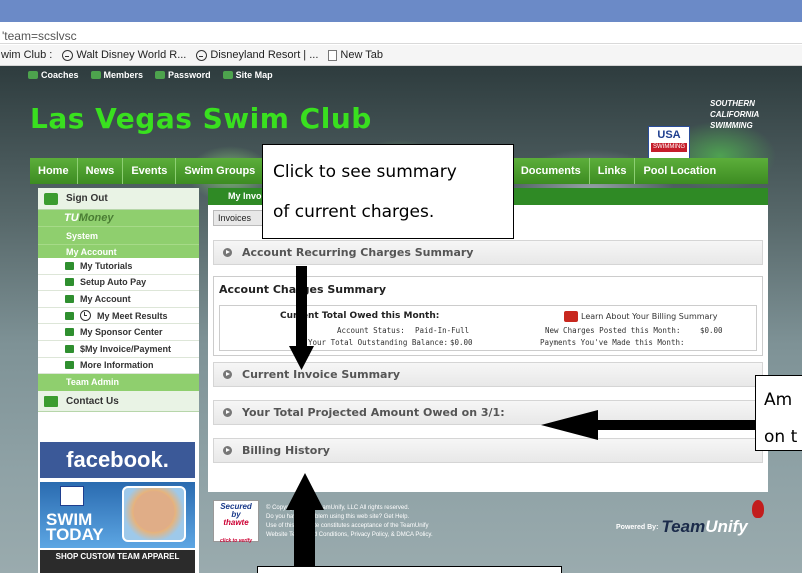 This screenshot has width=802, height=573. What do you see at coordinates (682, 527) in the screenshot?
I see `teamunify-logo: Powered By: TeamUnify` at bounding box center [682, 527].